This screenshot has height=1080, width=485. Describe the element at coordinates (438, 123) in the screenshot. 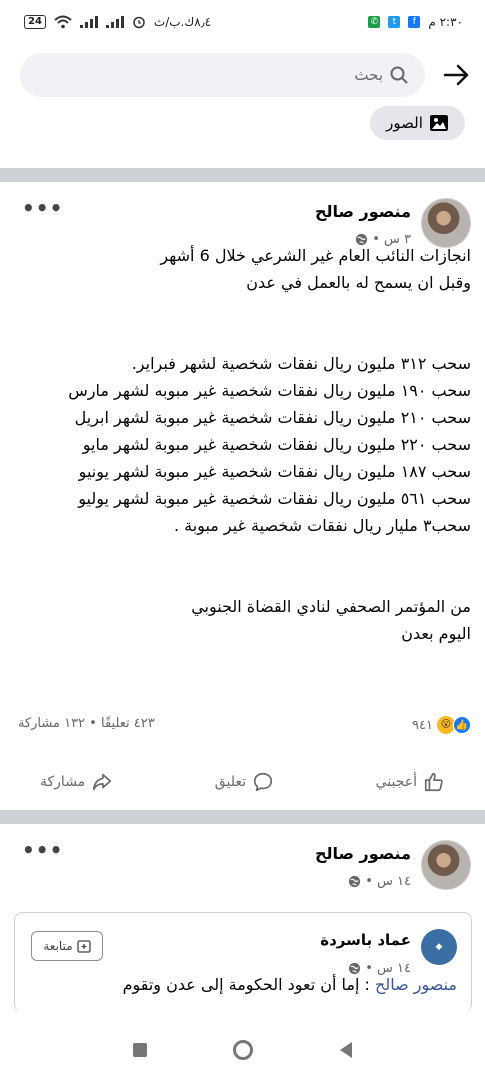

I see `photos-icon` at that location.